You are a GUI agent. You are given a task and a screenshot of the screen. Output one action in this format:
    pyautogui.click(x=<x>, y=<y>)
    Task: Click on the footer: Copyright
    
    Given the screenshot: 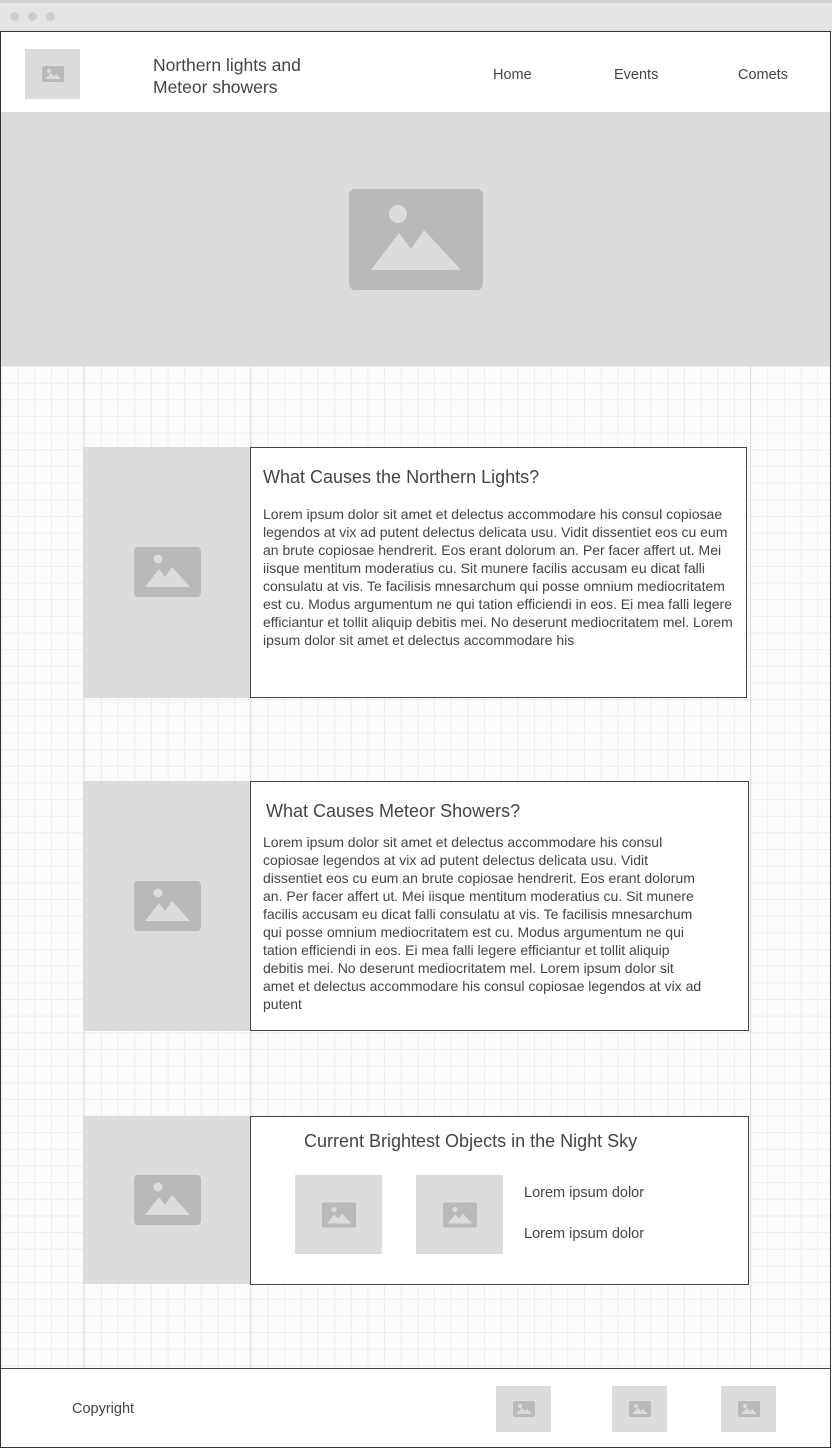 What is the action you would take?
    pyautogui.click(x=415, y=1407)
    